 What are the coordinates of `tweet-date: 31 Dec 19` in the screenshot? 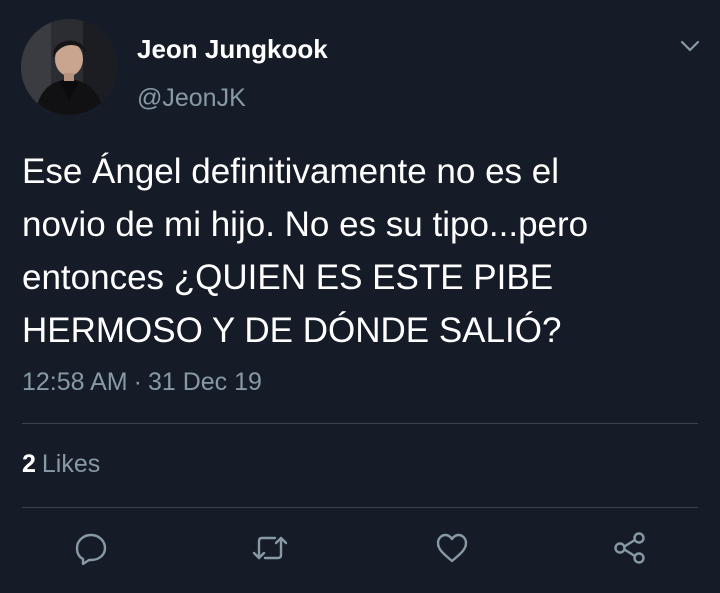 It's located at (204, 382).